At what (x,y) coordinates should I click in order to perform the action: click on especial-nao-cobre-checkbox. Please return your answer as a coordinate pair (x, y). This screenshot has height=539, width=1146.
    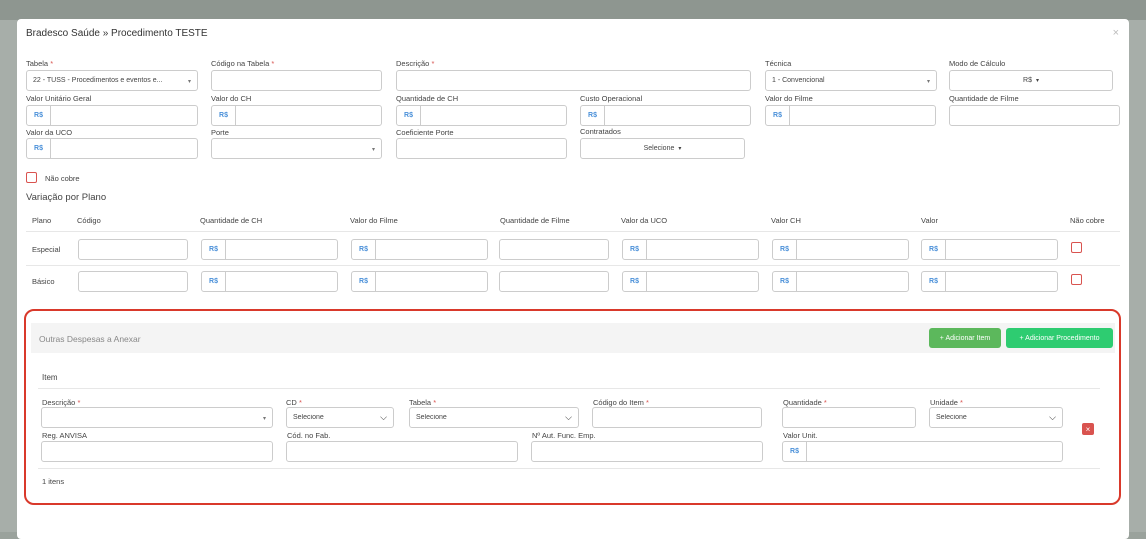
    Looking at the image, I should click on (1076, 247).